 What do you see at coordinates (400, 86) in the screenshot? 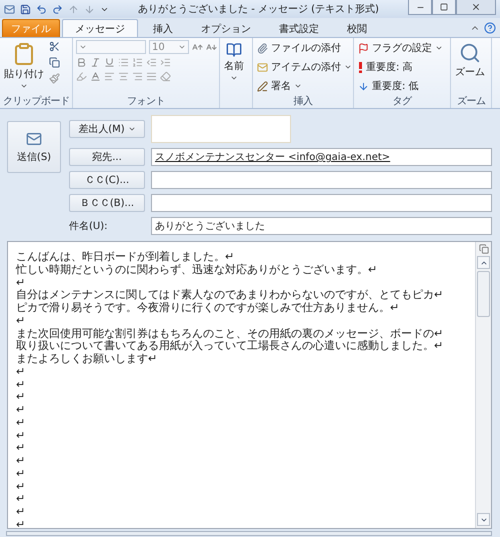
I see `tag-button: 重要度: 低` at bounding box center [400, 86].